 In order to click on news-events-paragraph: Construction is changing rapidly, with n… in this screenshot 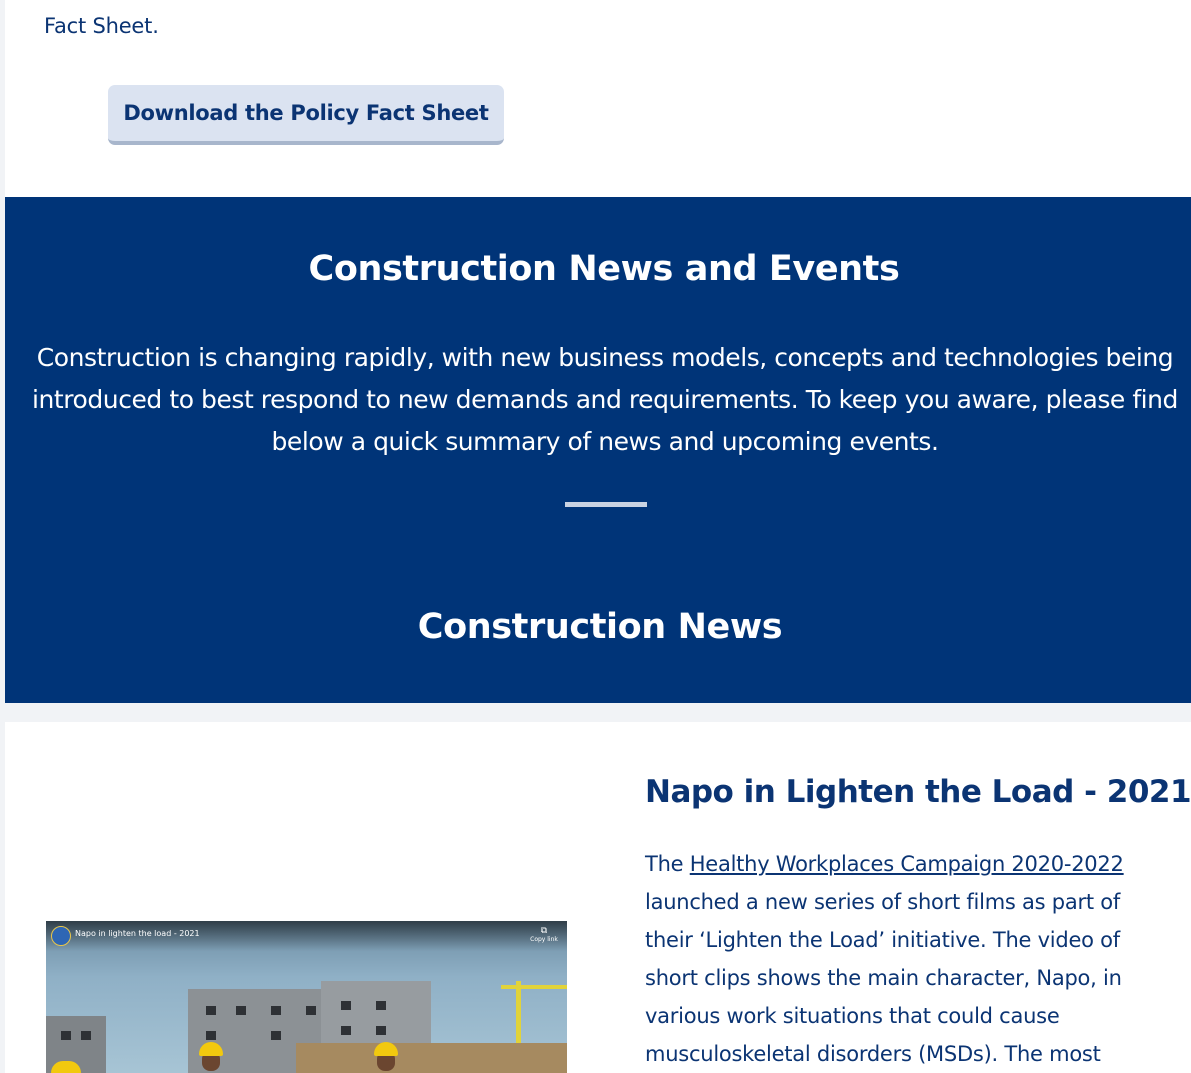, I will do `click(605, 399)`.